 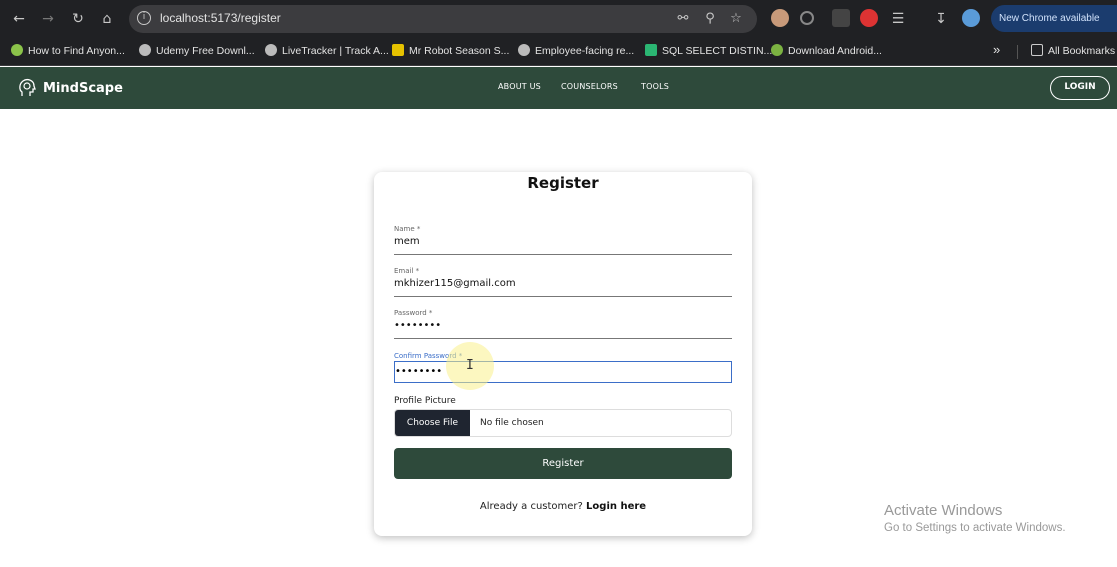 What do you see at coordinates (1054, 18) in the screenshot?
I see `chrome-update-button: New Chrome available` at bounding box center [1054, 18].